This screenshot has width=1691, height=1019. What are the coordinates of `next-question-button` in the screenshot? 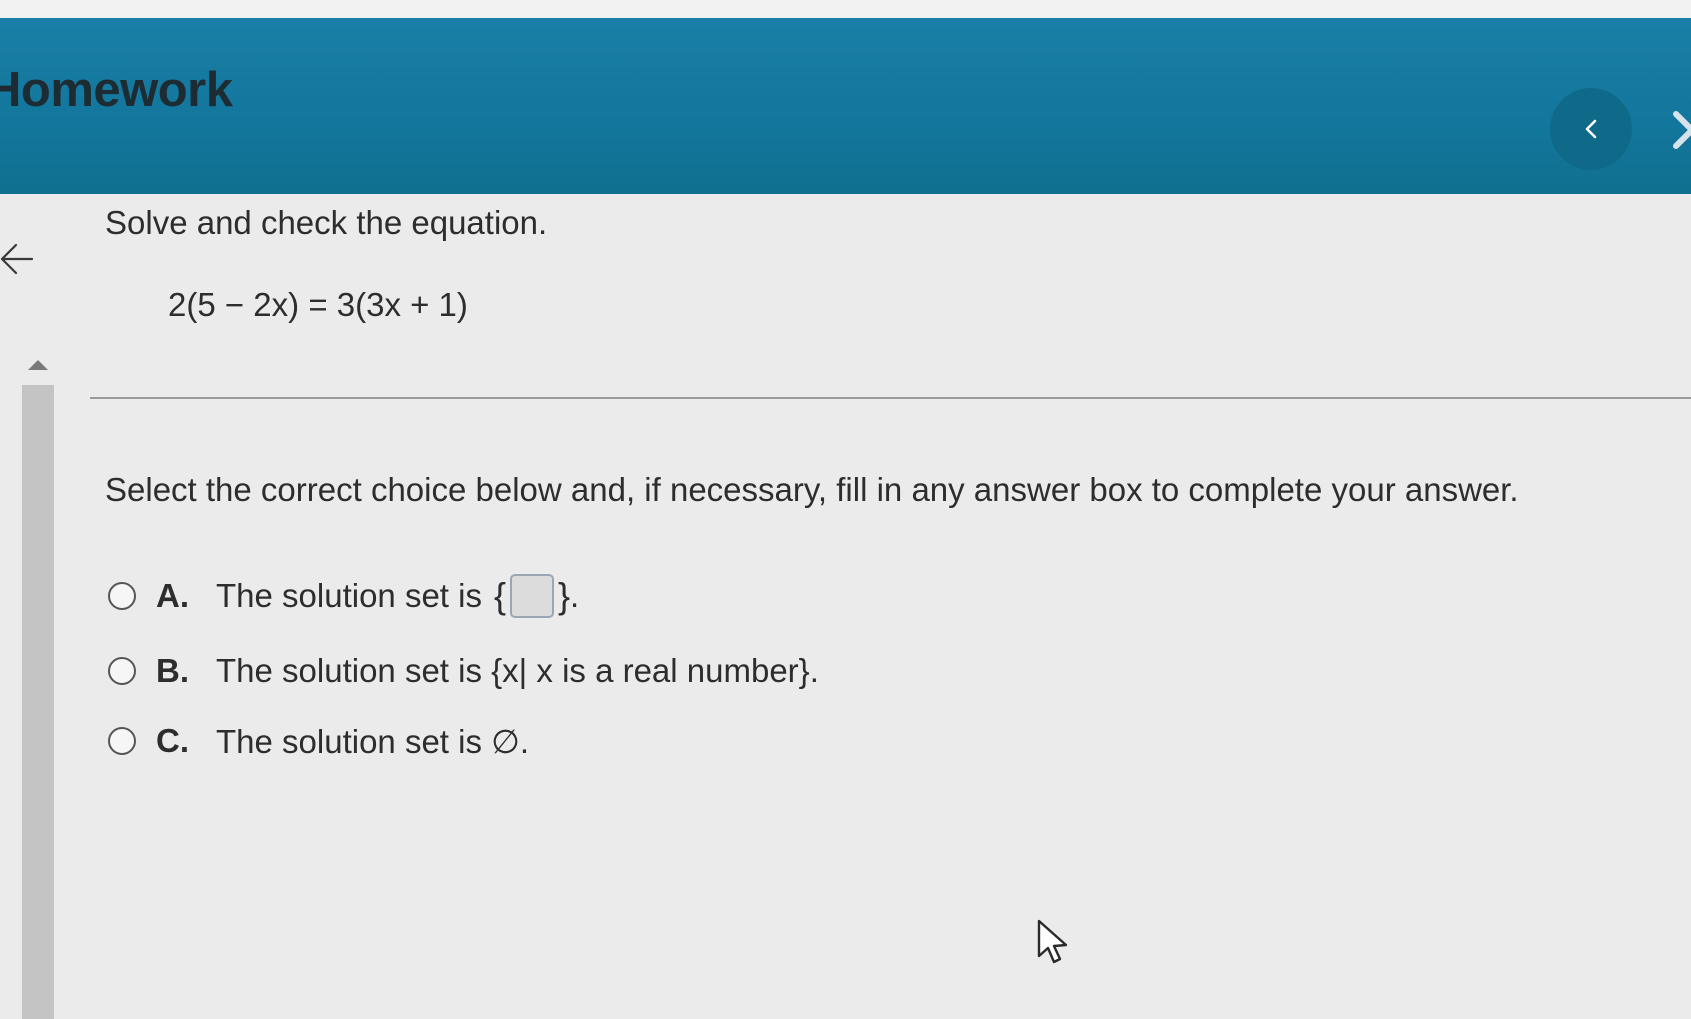 It's located at (1673, 130).